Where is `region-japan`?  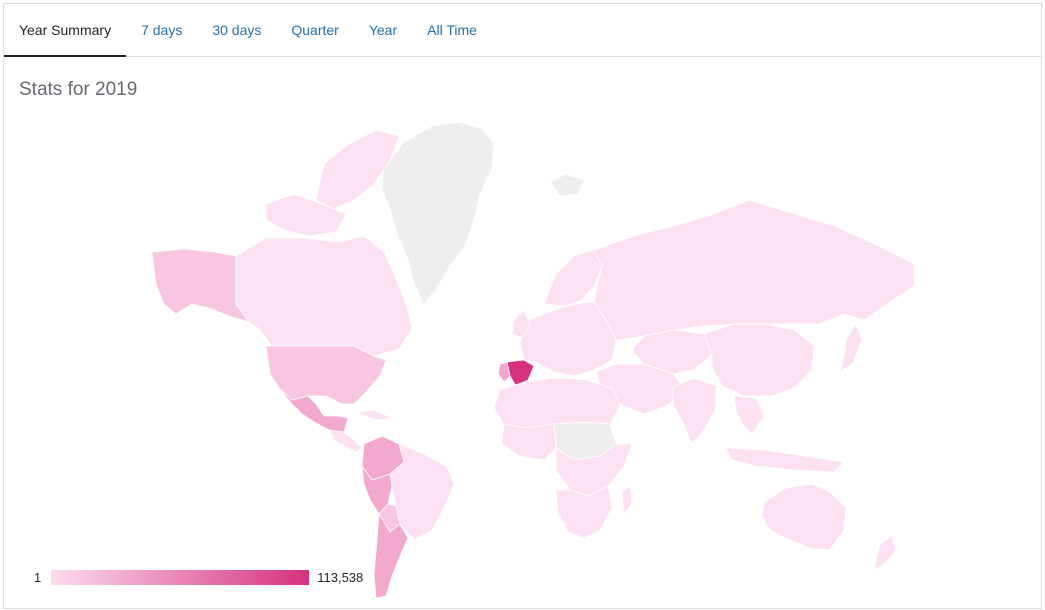 region-japan is located at coordinates (851, 348).